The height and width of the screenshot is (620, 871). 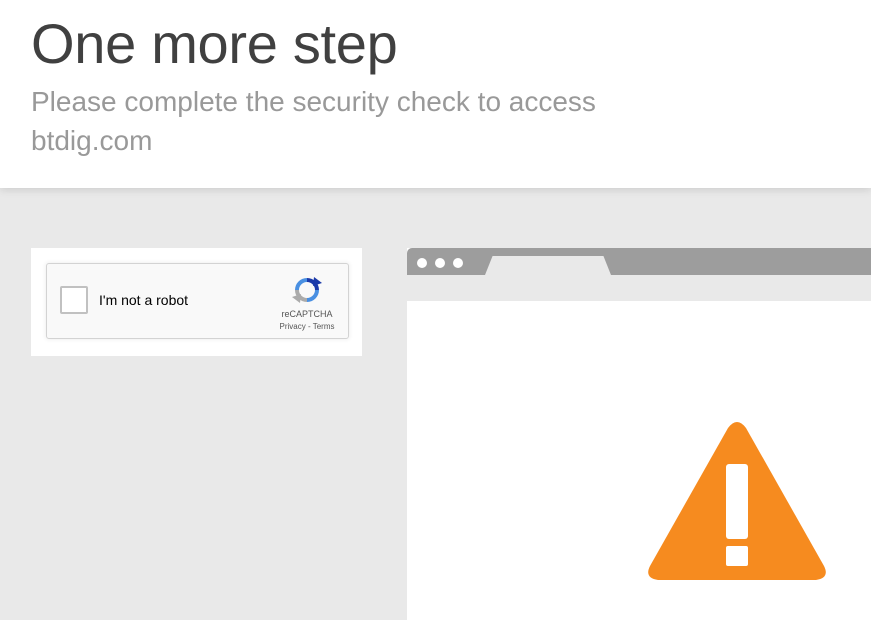 What do you see at coordinates (307, 314) in the screenshot?
I see `recaptcha-brand: reCAPTCHA` at bounding box center [307, 314].